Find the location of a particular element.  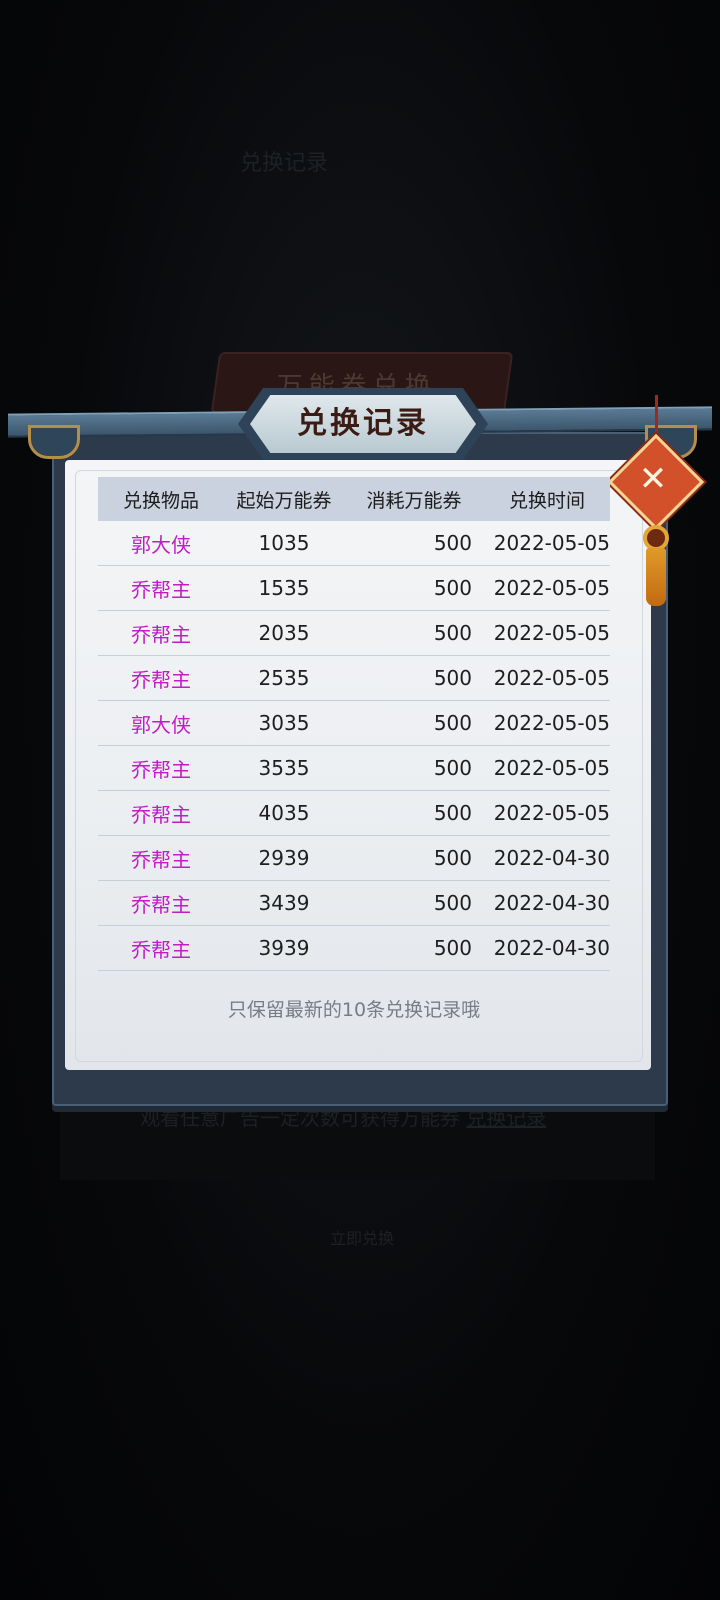

cell-start: 3535 is located at coordinates (284, 768).